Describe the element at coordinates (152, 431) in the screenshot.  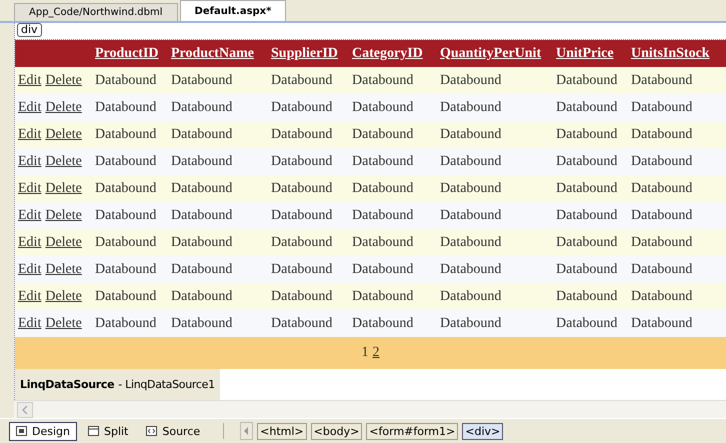
I see `code-view-icon` at that location.